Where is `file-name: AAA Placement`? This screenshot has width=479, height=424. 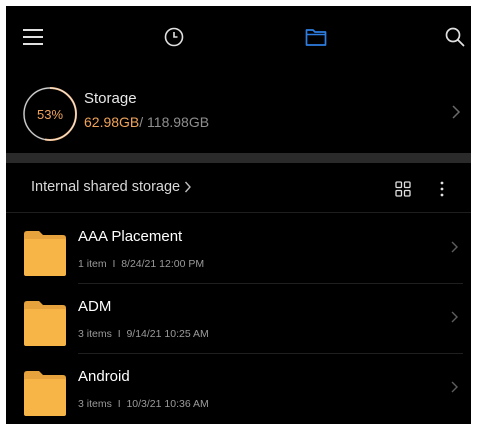 file-name: AAA Placement is located at coordinates (130, 236).